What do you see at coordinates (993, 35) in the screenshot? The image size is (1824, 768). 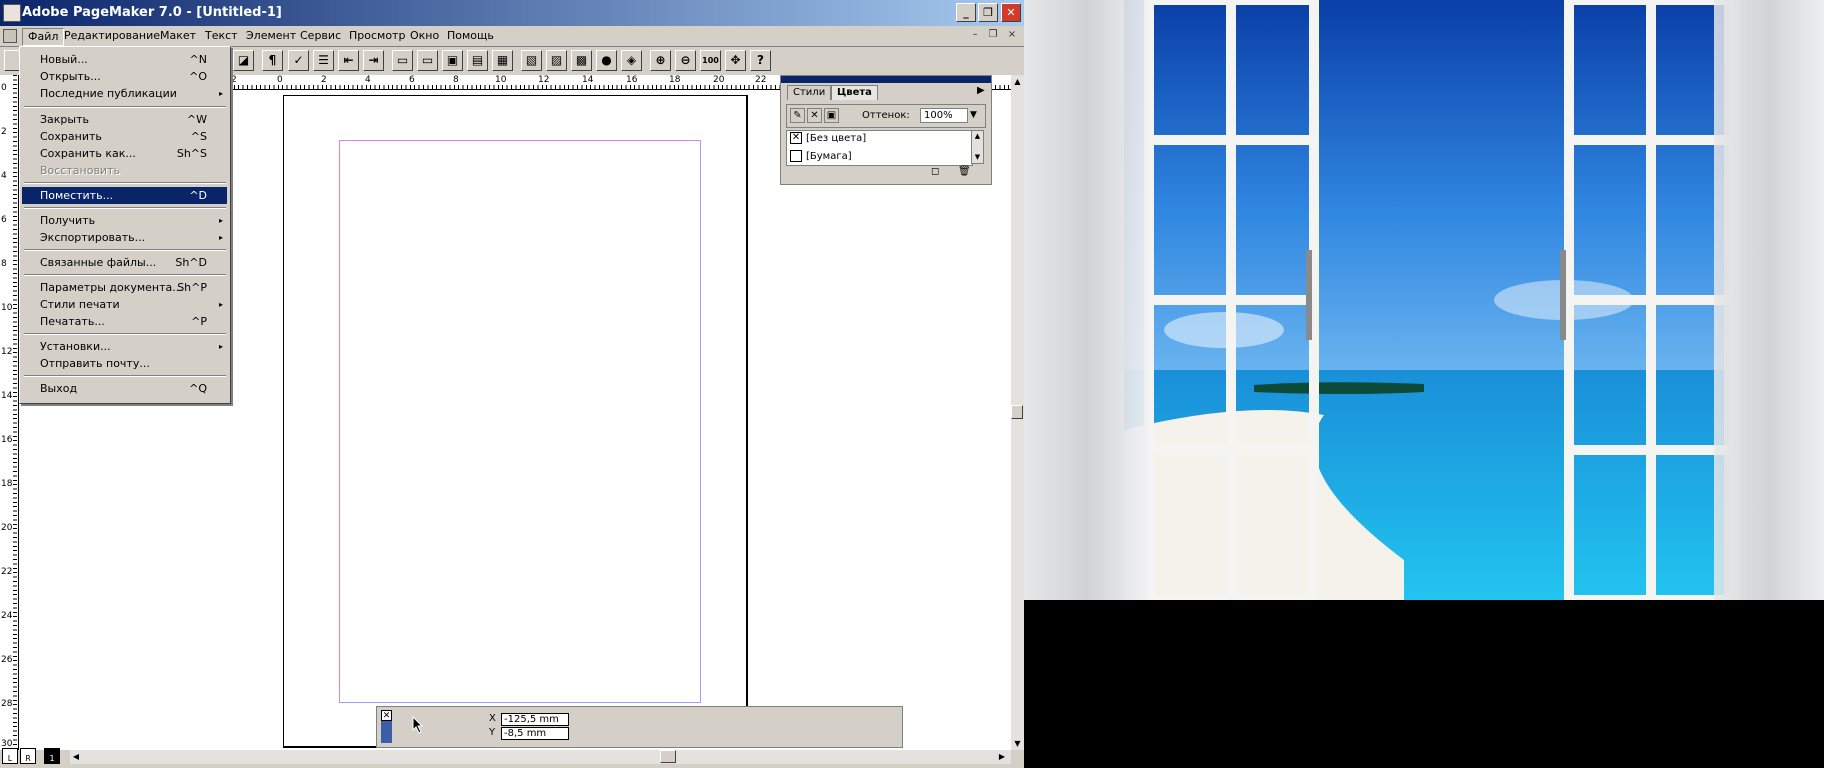 I see `mdi-restore-button: ❐` at bounding box center [993, 35].